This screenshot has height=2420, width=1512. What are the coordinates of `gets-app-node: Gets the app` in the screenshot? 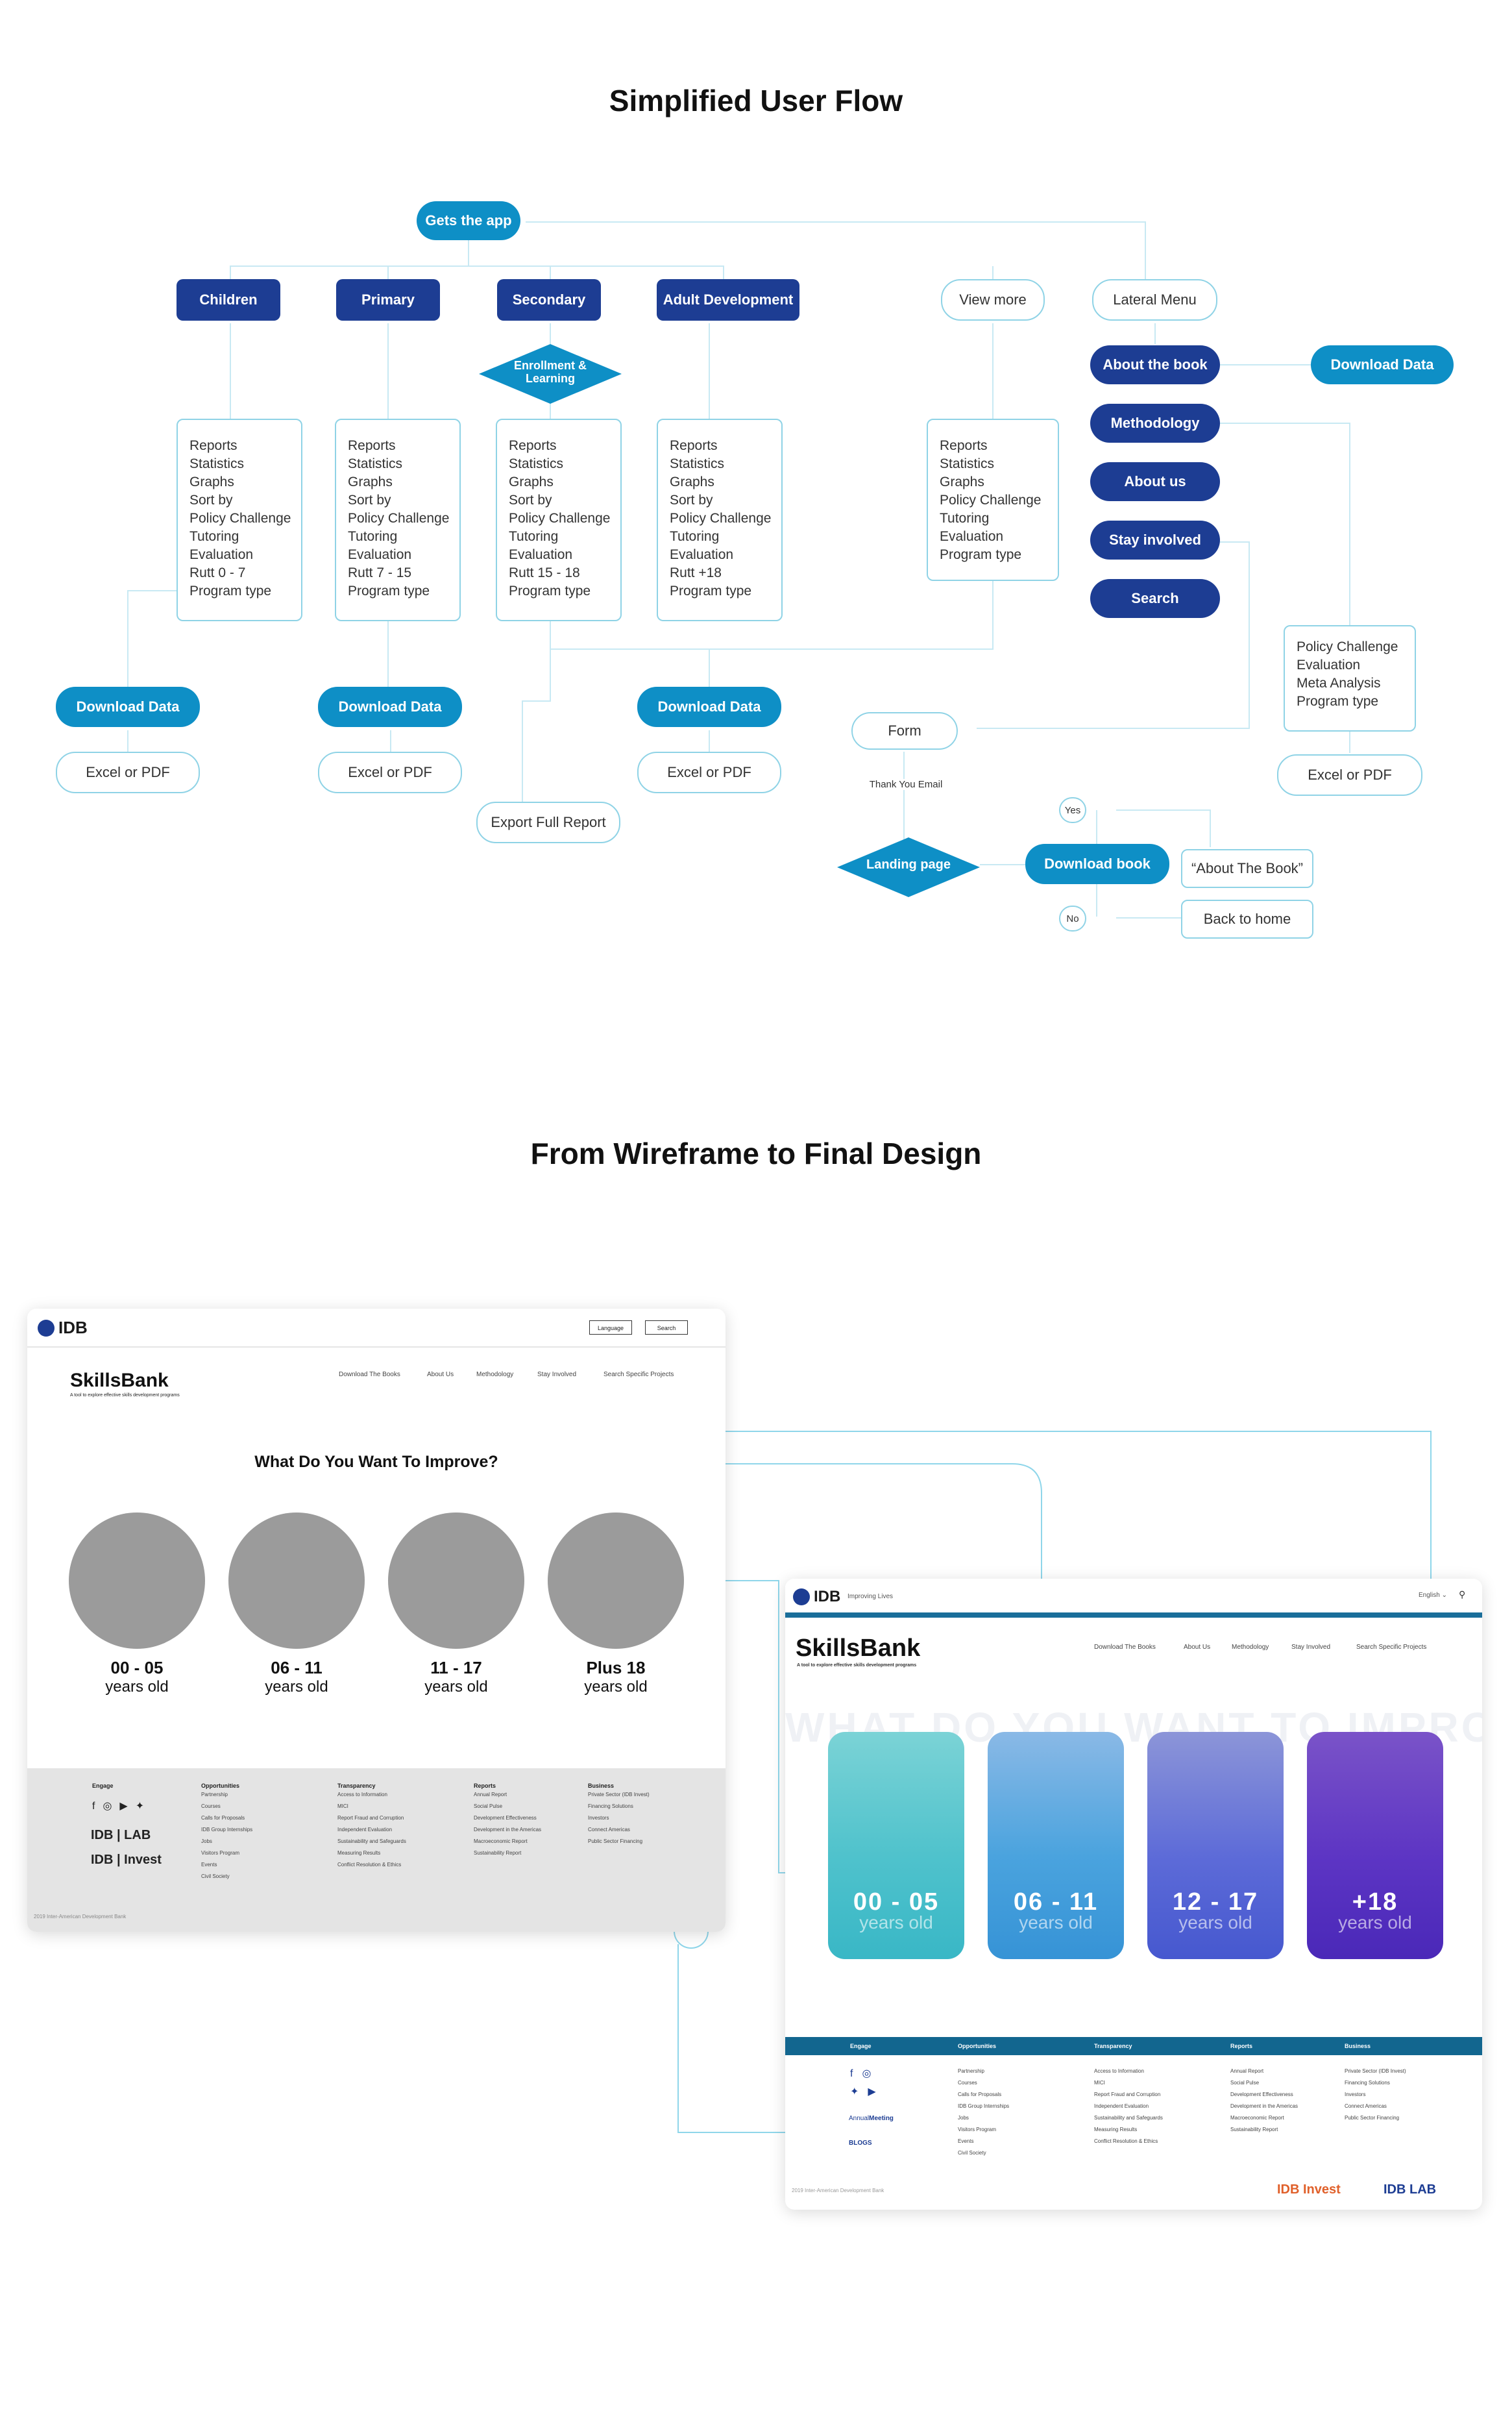 It's located at (468, 221).